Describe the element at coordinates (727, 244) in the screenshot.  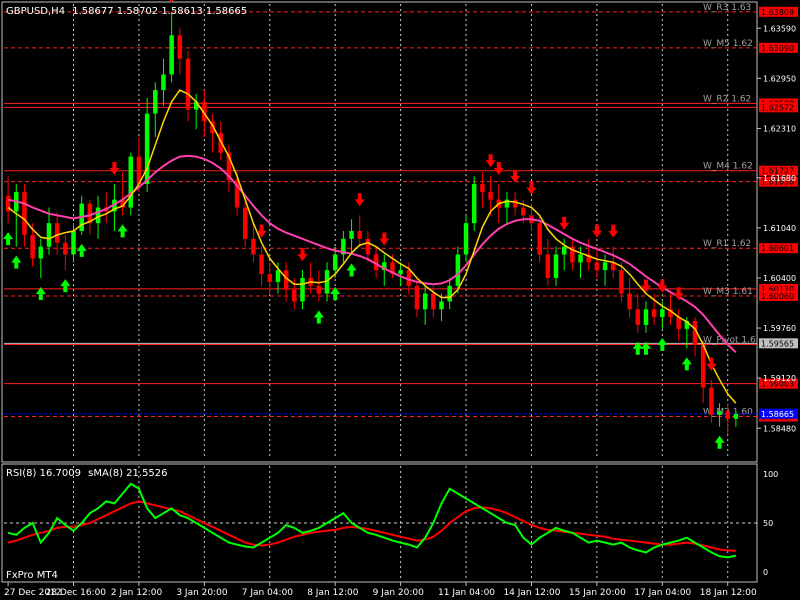
I see `pivot-level-name: W_R1 1.62` at that location.